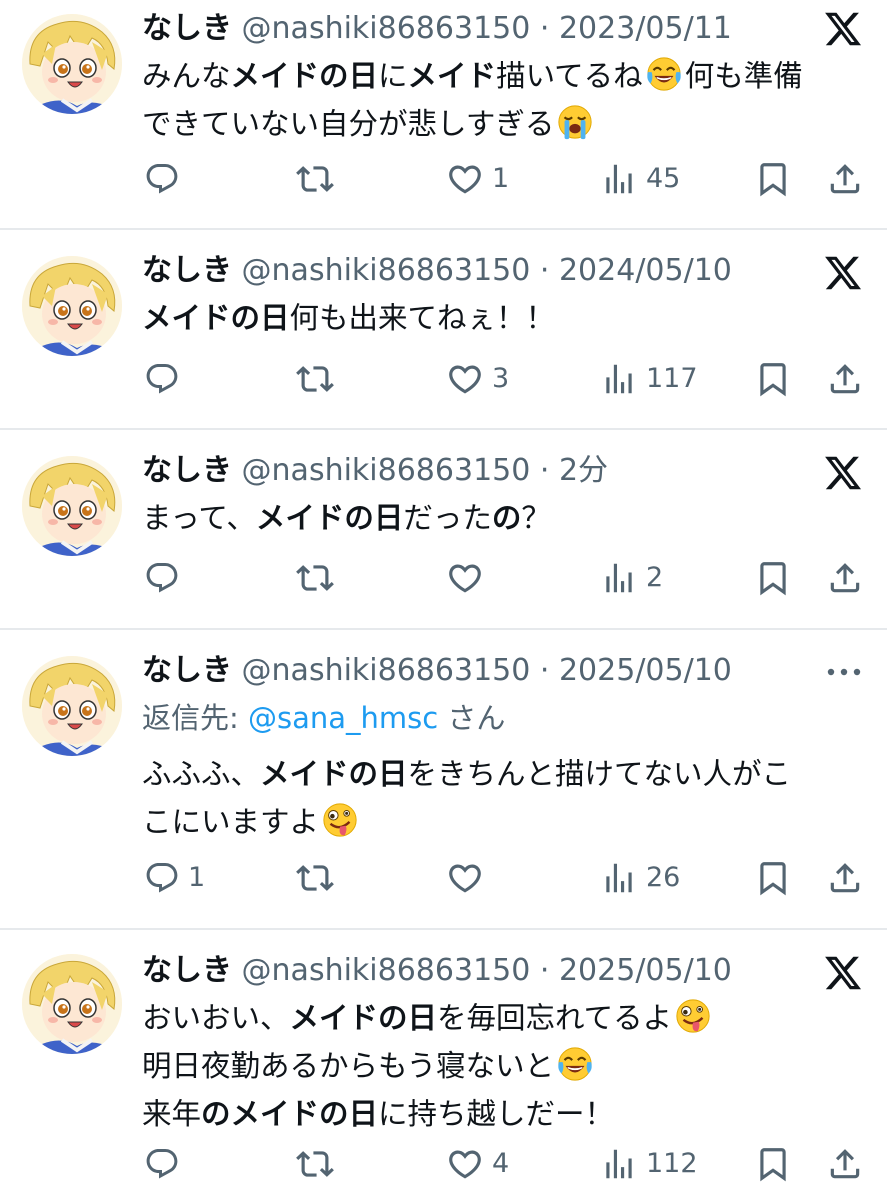  I want to click on text-bold-segment: メイドの日, so click(363, 1018).